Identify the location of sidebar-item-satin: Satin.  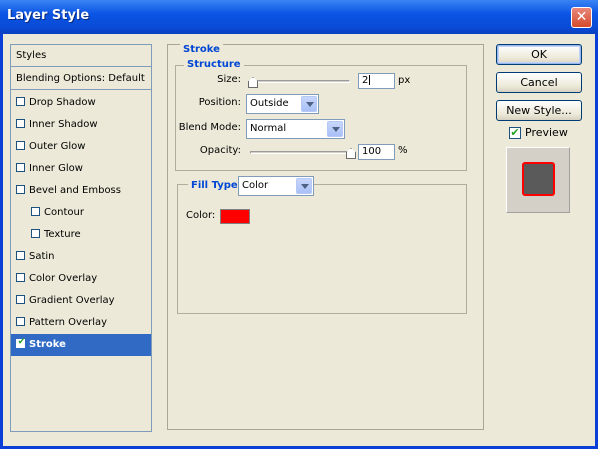
(81, 257).